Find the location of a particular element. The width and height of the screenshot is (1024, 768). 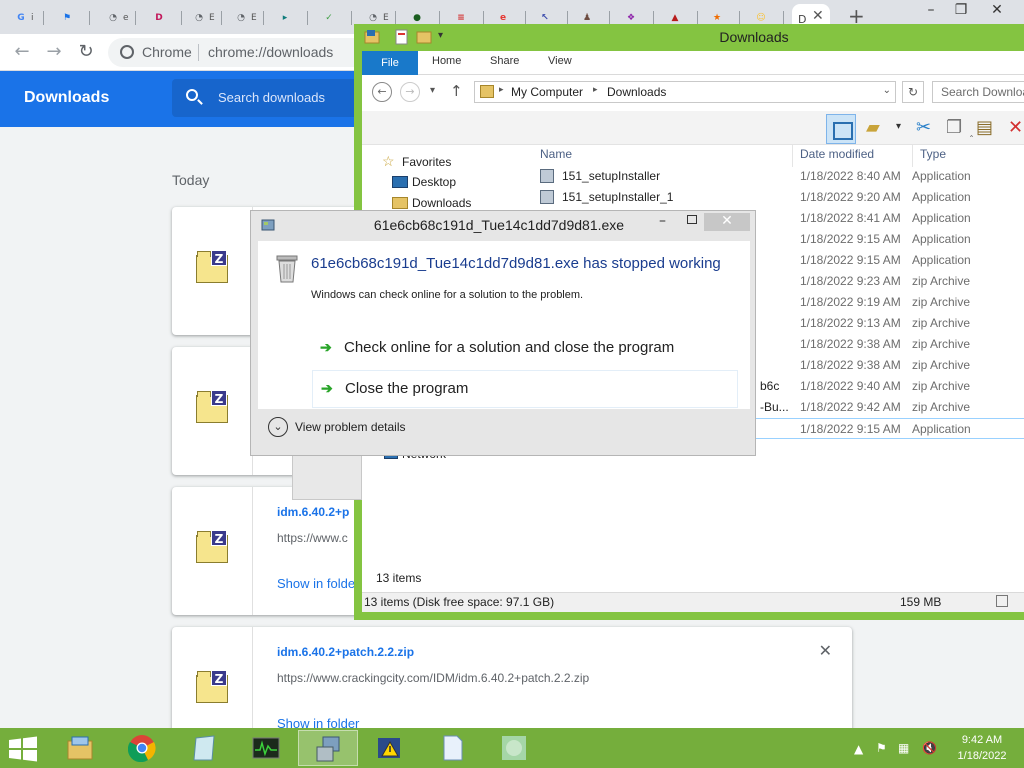

dialog-maximize-button is located at coordinates (692, 219).